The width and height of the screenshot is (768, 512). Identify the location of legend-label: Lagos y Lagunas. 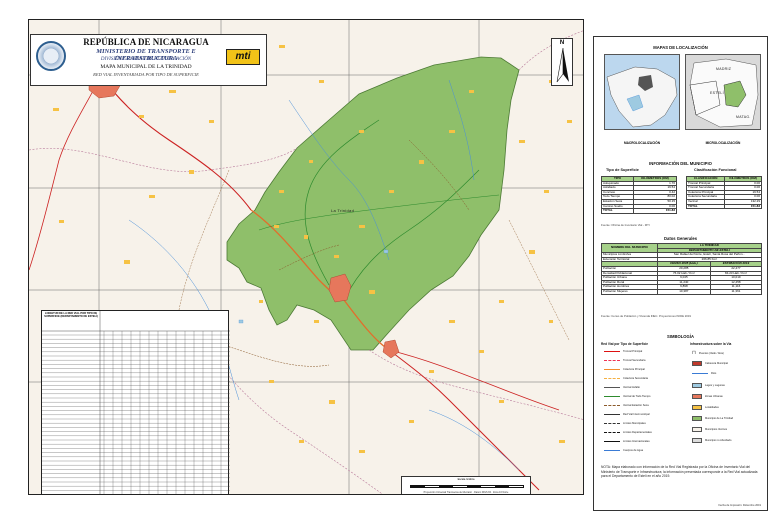
(715, 385).